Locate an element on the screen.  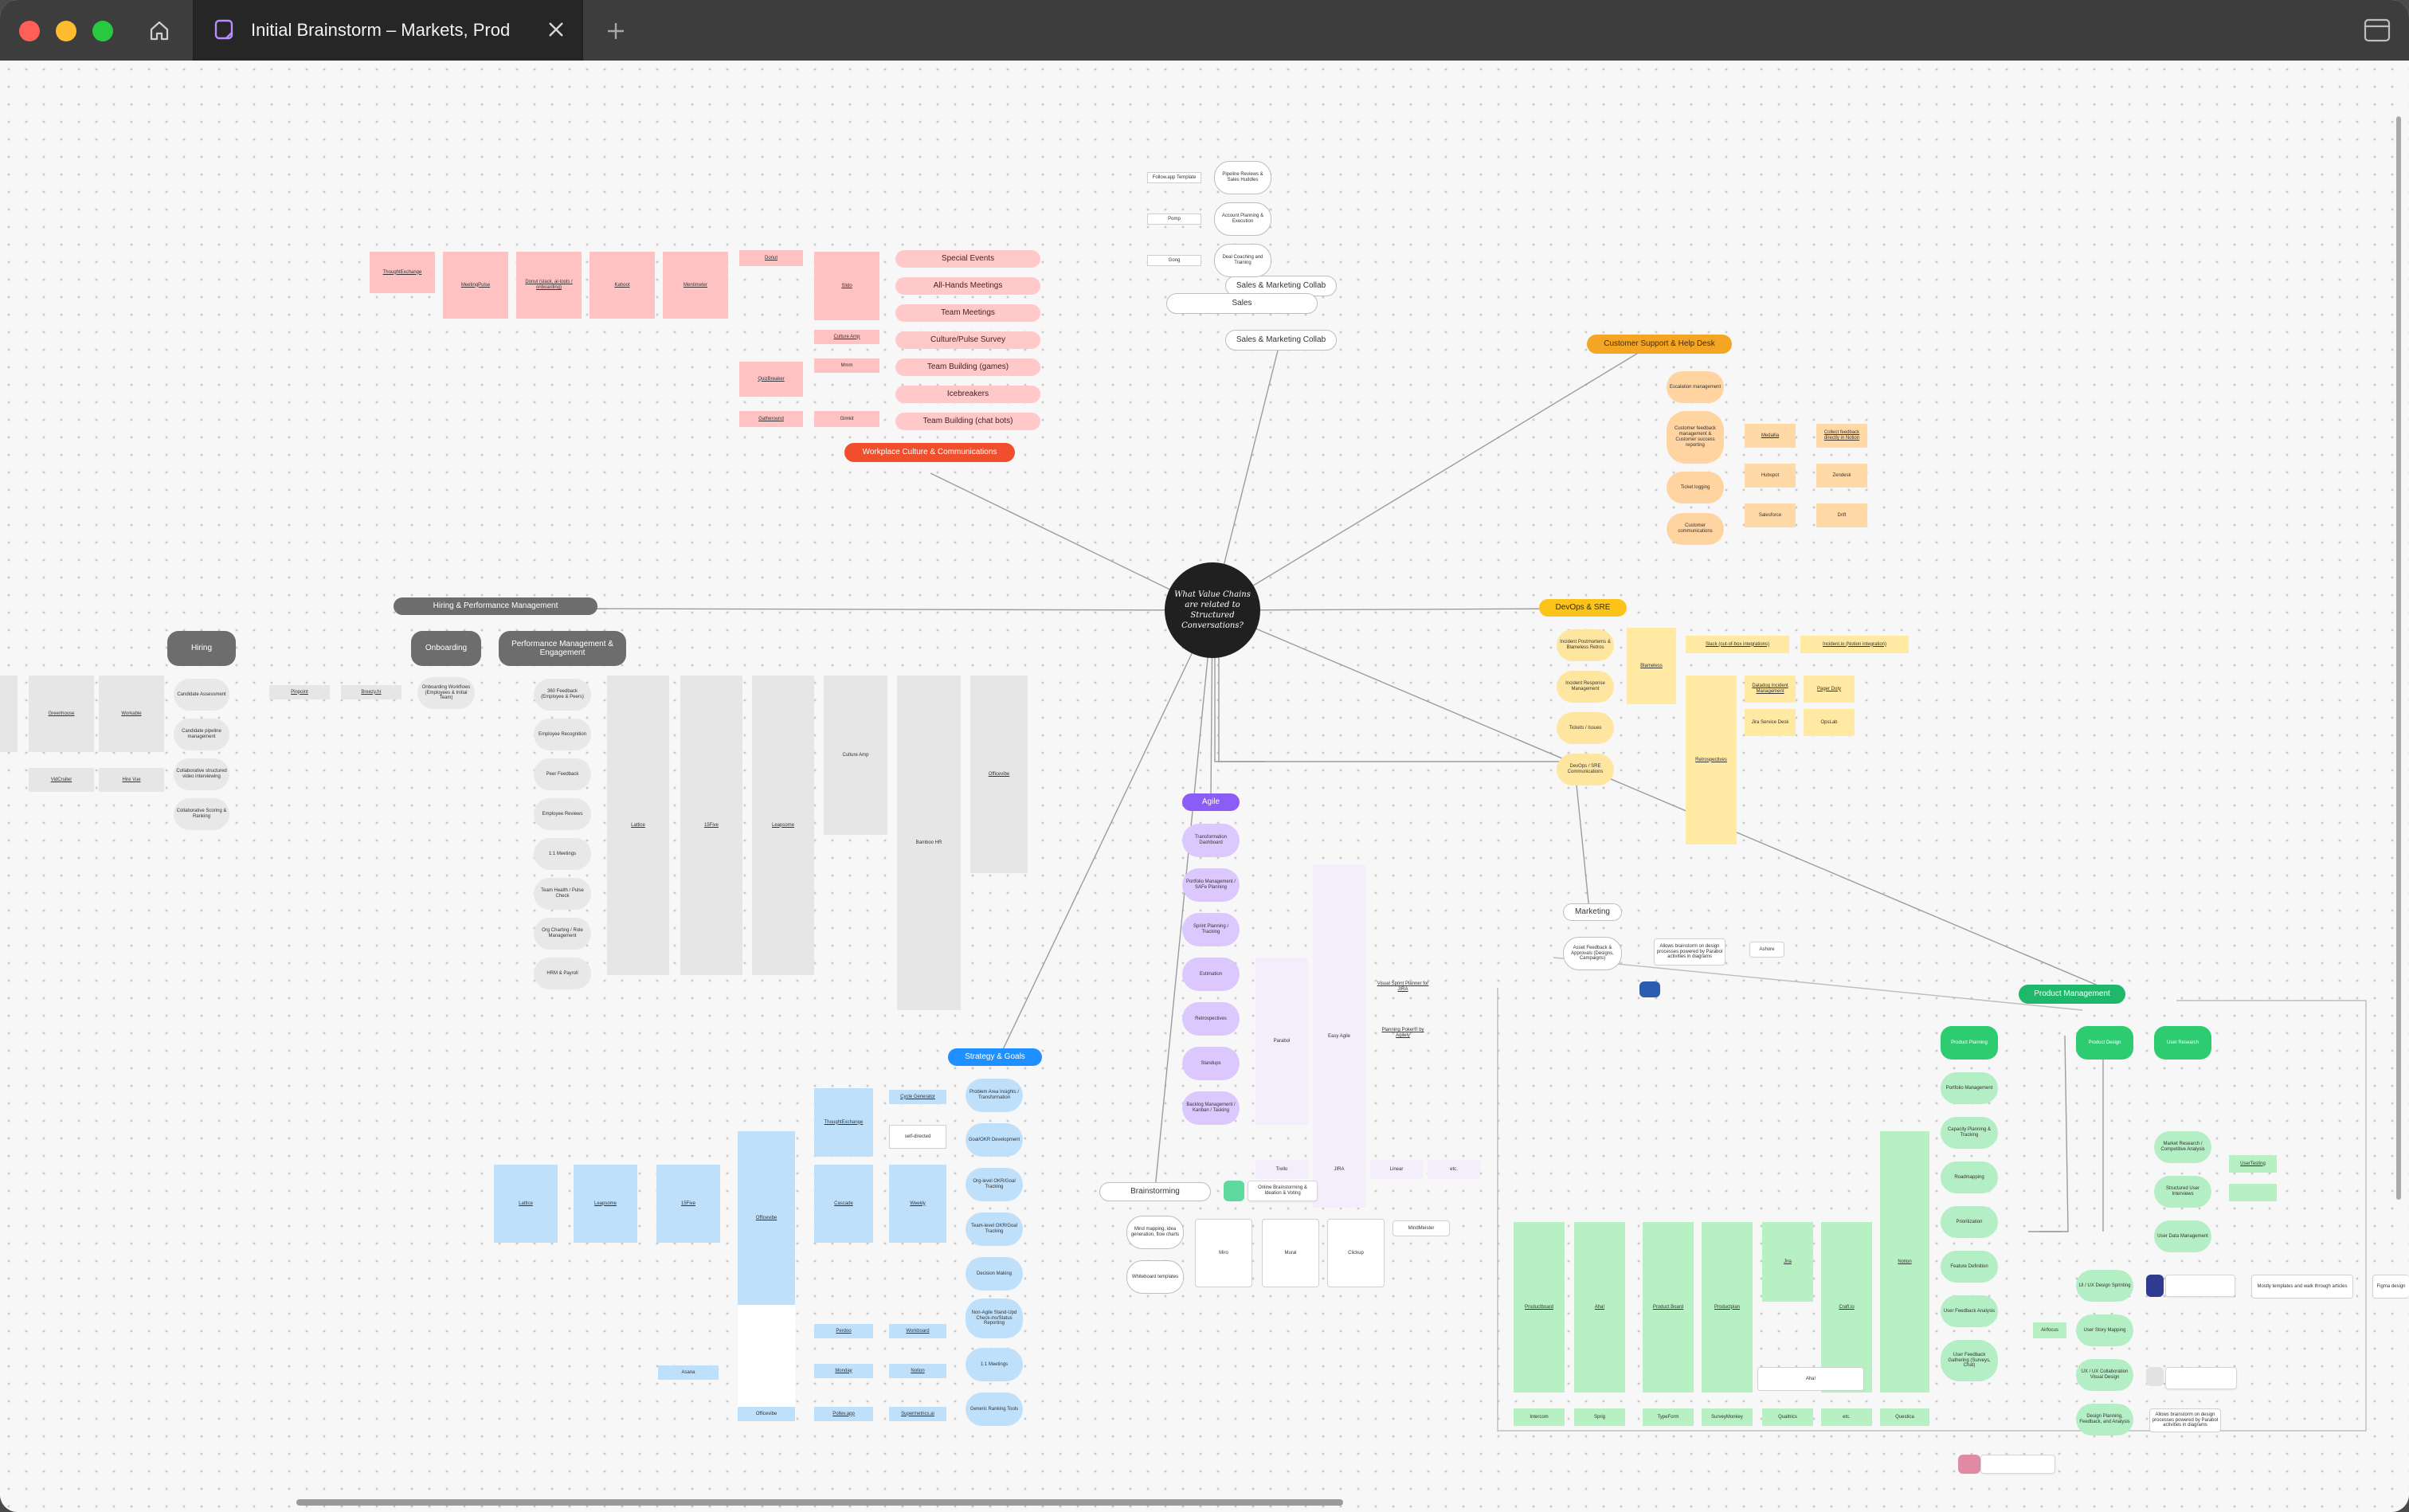
research-topic-0: Market Research / Competitive Analysis is located at coordinates (2182, 1147).